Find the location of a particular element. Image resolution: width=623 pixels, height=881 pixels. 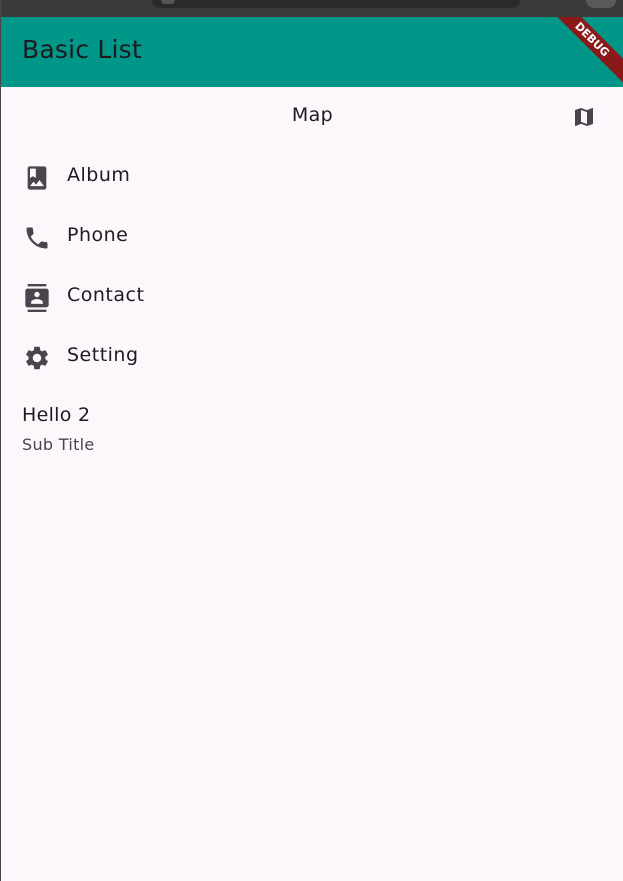

contacts-icon is located at coordinates (37, 298).